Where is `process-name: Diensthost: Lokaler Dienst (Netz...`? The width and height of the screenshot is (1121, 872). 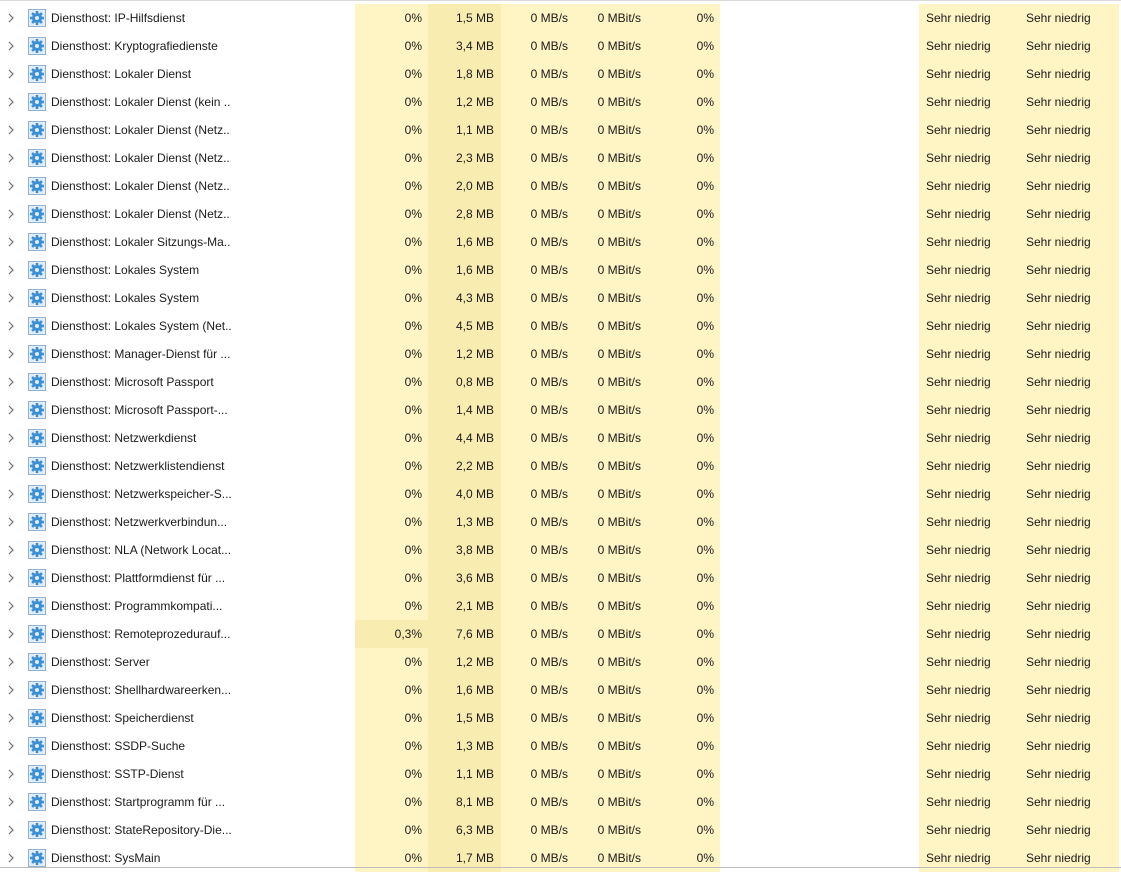
process-name: Diensthost: Lokaler Dienst (Netz... is located at coordinates (141, 158).